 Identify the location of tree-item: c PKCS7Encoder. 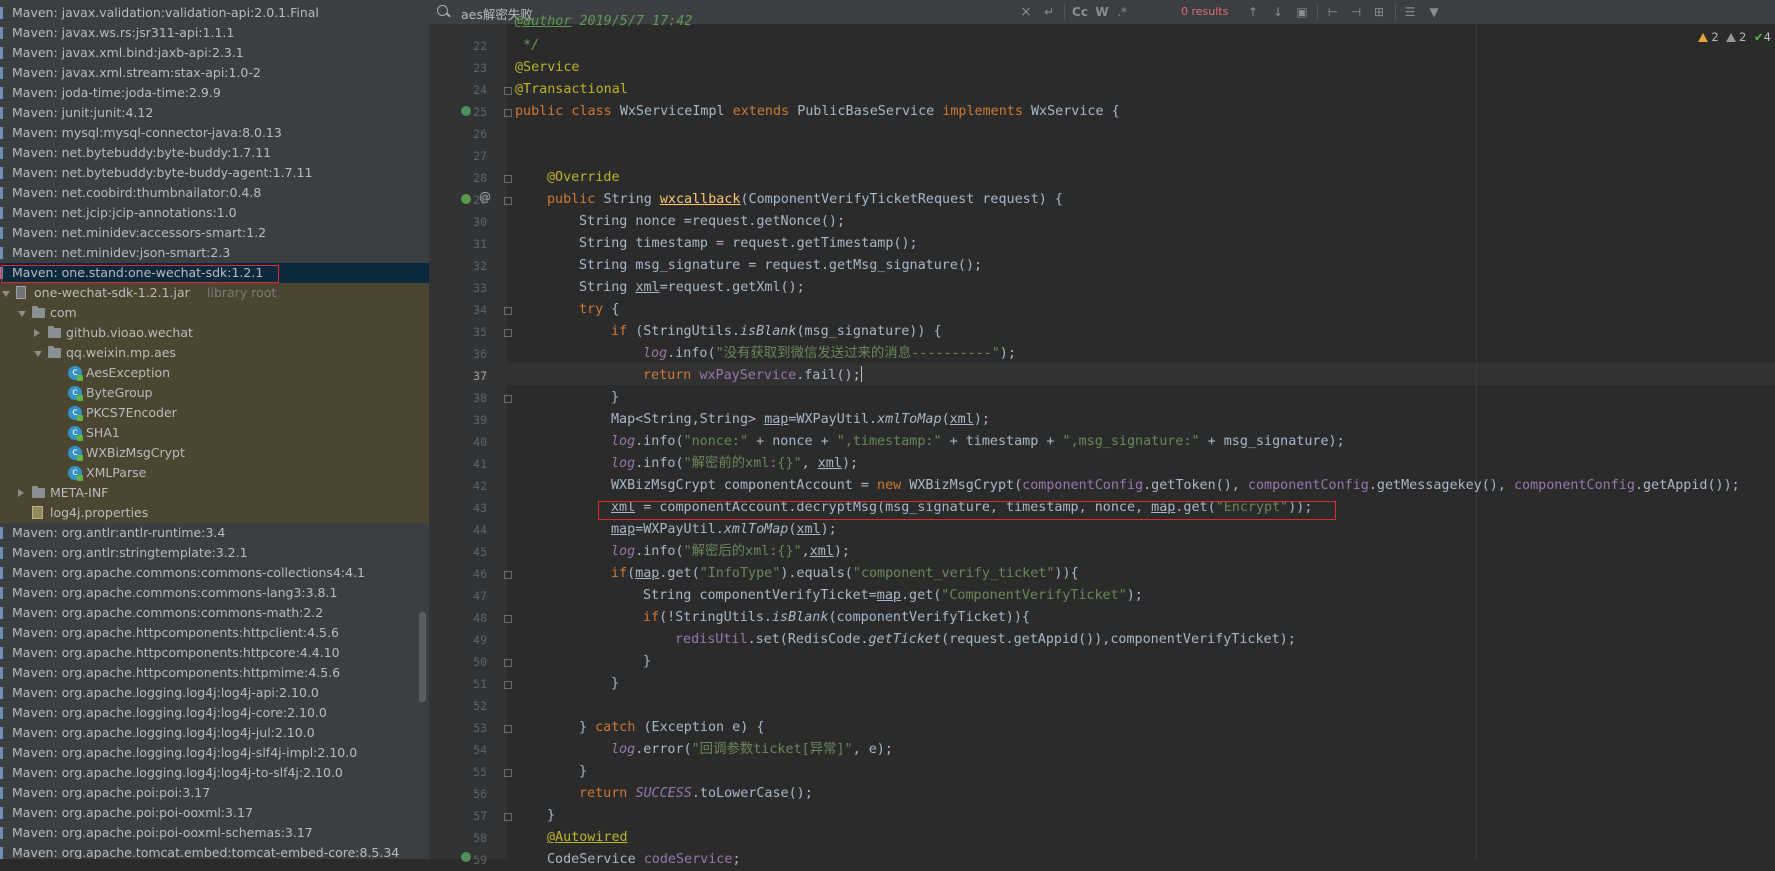
(214, 413).